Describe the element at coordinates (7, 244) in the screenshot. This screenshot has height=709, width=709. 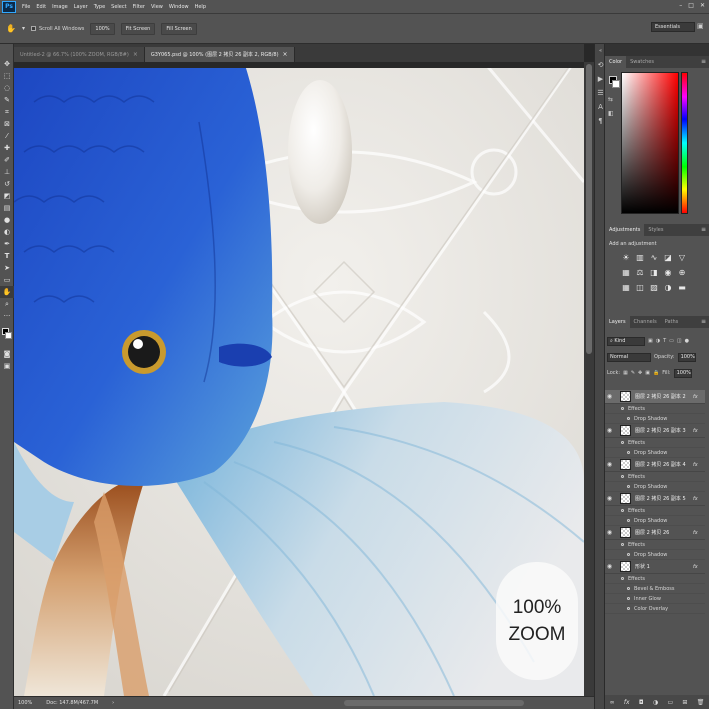
I see `pen-tool-icon: ✒` at that location.